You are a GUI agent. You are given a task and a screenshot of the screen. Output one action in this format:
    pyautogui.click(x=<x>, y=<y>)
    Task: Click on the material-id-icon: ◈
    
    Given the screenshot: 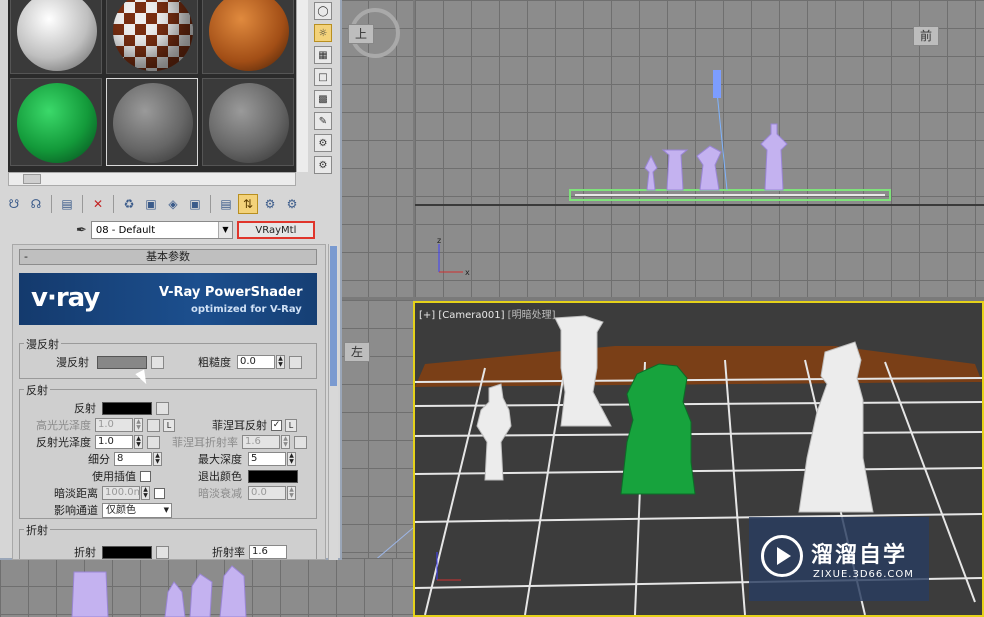 What is the action you would take?
    pyautogui.click(x=173, y=204)
    